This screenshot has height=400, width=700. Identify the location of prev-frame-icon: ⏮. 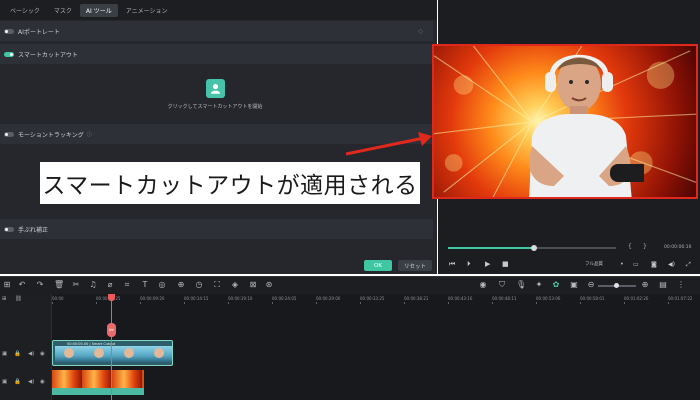
(452, 264).